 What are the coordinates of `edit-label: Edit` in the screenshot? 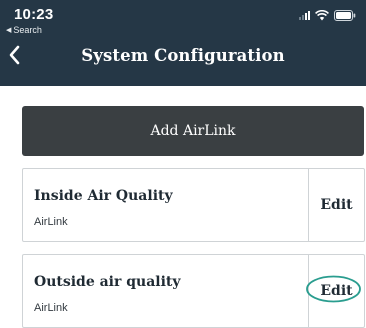 It's located at (336, 291).